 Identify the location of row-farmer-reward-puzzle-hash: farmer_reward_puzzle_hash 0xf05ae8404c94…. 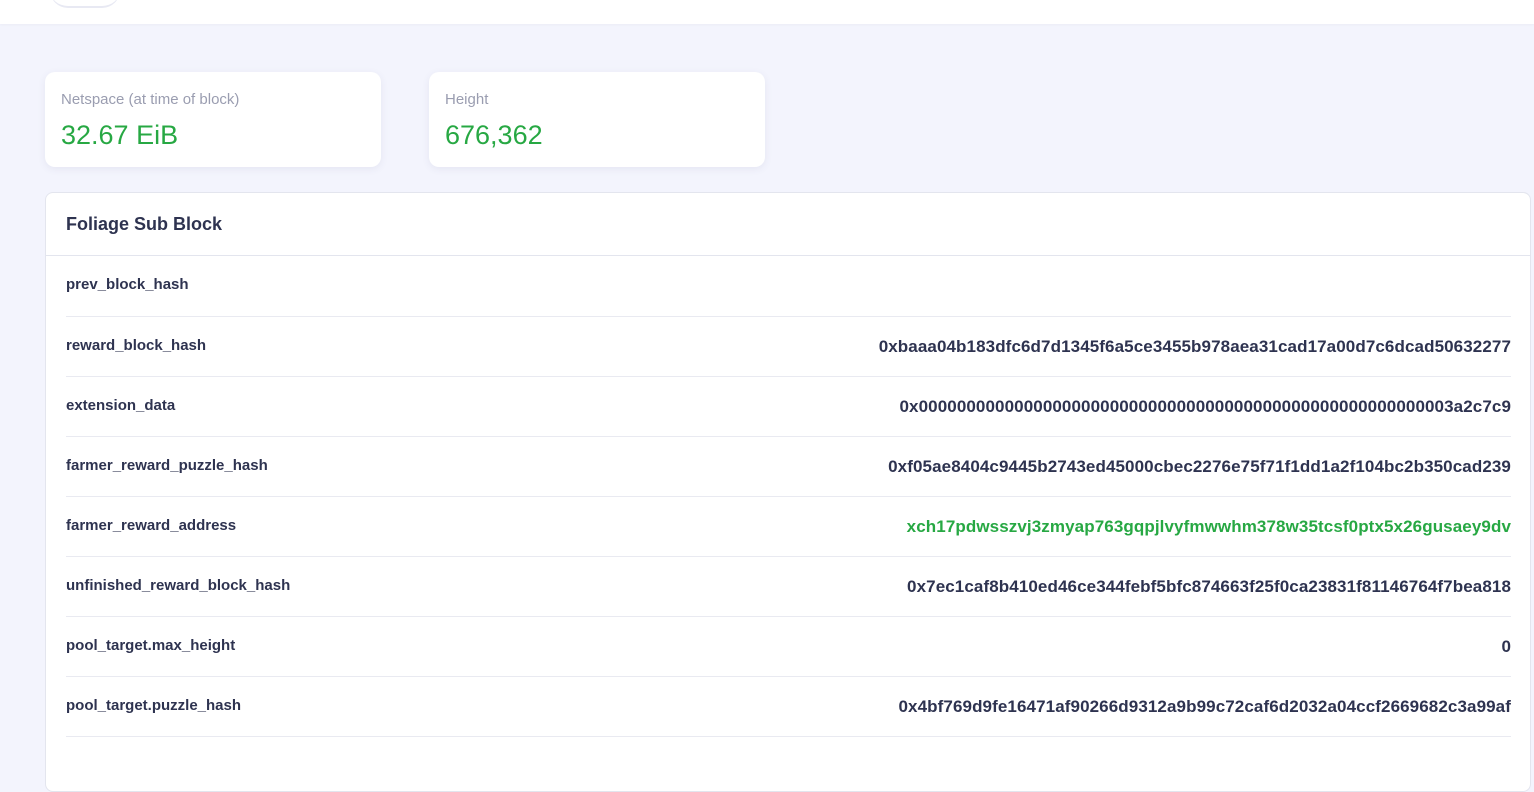
(788, 467).